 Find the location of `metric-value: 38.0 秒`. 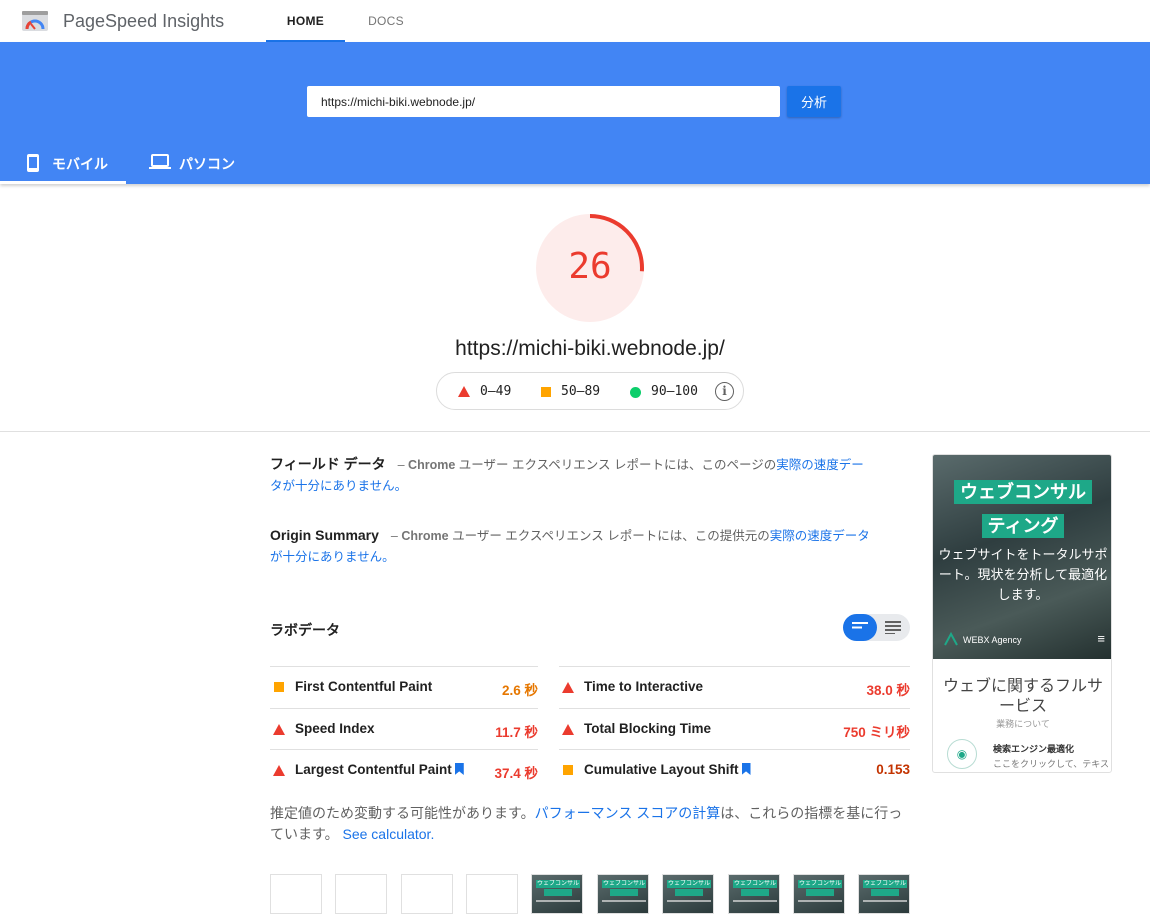

metric-value: 38.0 秒 is located at coordinates (888, 690).